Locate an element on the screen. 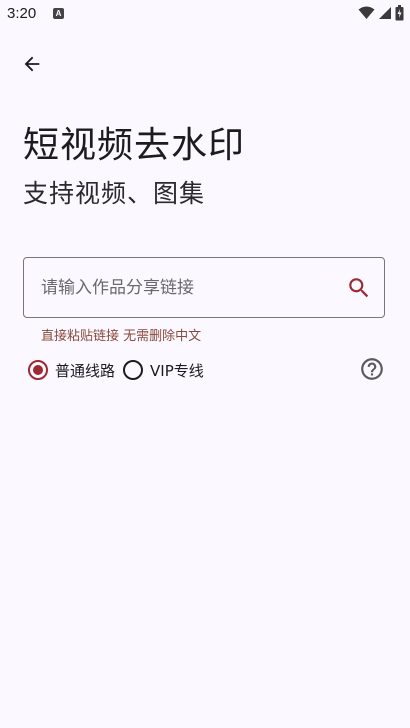  page-title: 短视频去水印 is located at coordinates (134, 145).